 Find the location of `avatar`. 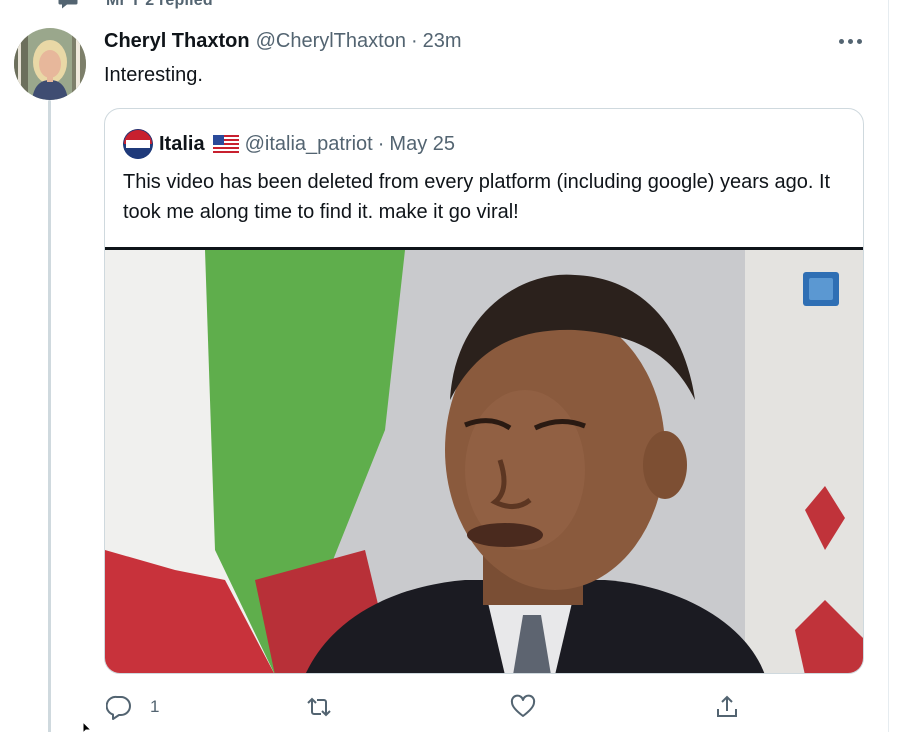

avatar is located at coordinates (50, 64).